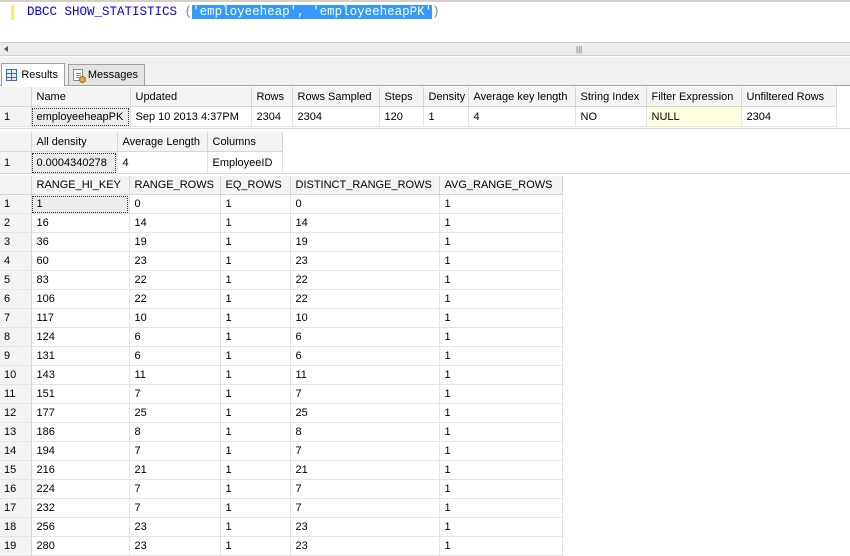 The width and height of the screenshot is (850, 556). What do you see at coordinates (80, 432) in the screenshot?
I see `table-cell: 186` at bounding box center [80, 432].